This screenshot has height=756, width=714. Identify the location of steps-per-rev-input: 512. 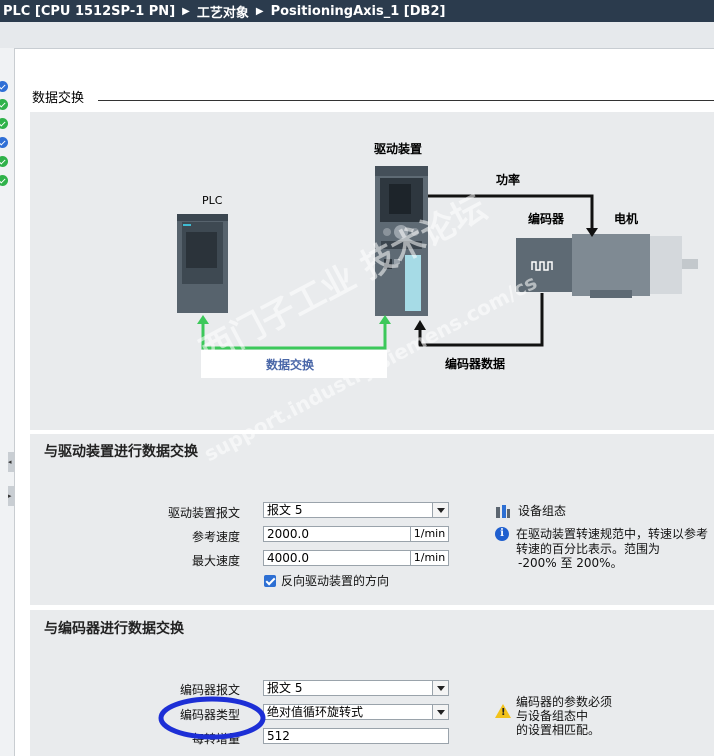
(356, 736).